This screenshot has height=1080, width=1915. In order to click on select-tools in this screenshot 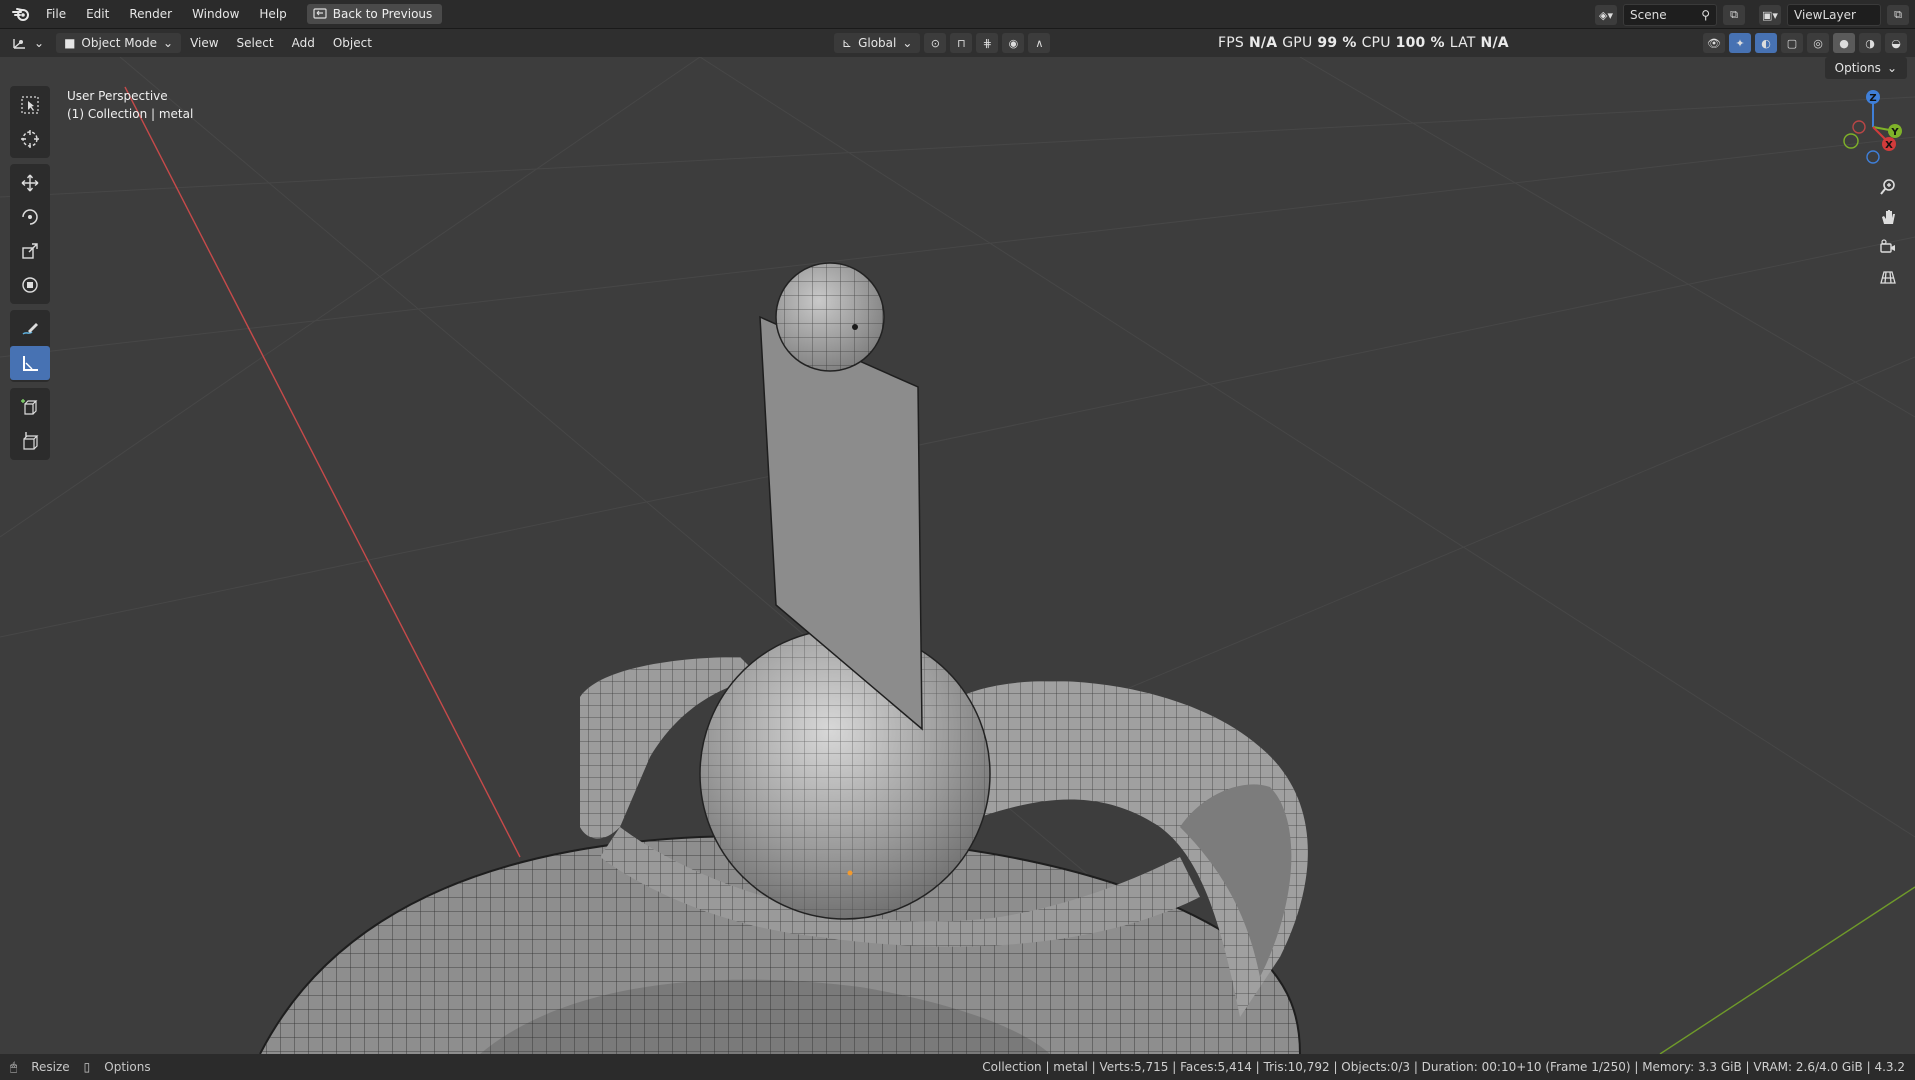, I will do `click(30, 122)`.